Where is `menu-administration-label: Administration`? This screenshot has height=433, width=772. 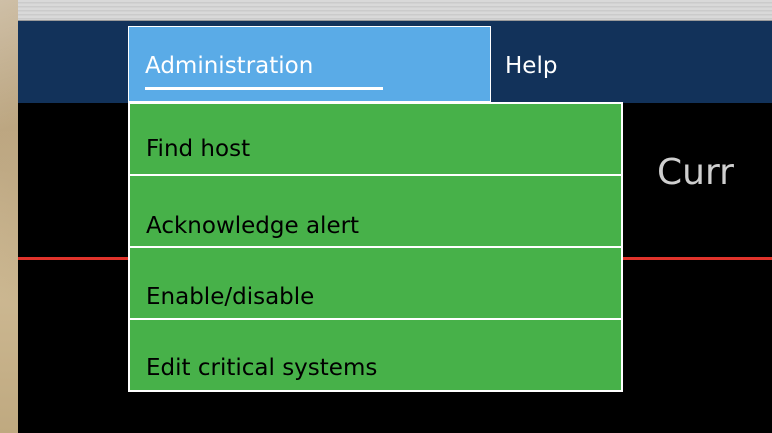 menu-administration-label: Administration is located at coordinates (229, 66).